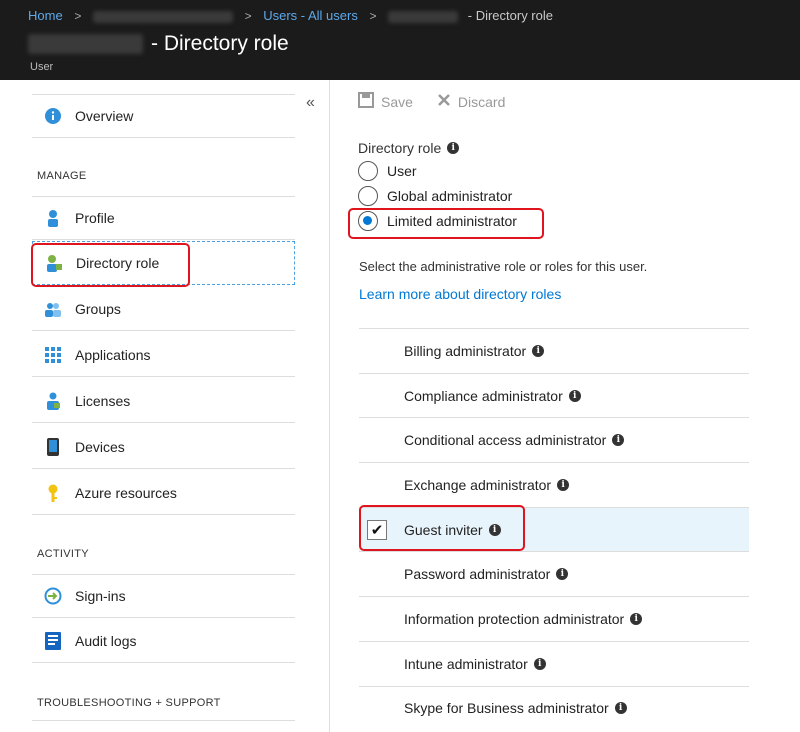 This screenshot has width=800, height=732. I want to click on breadcrumb-current: - Directory role, so click(510, 15).